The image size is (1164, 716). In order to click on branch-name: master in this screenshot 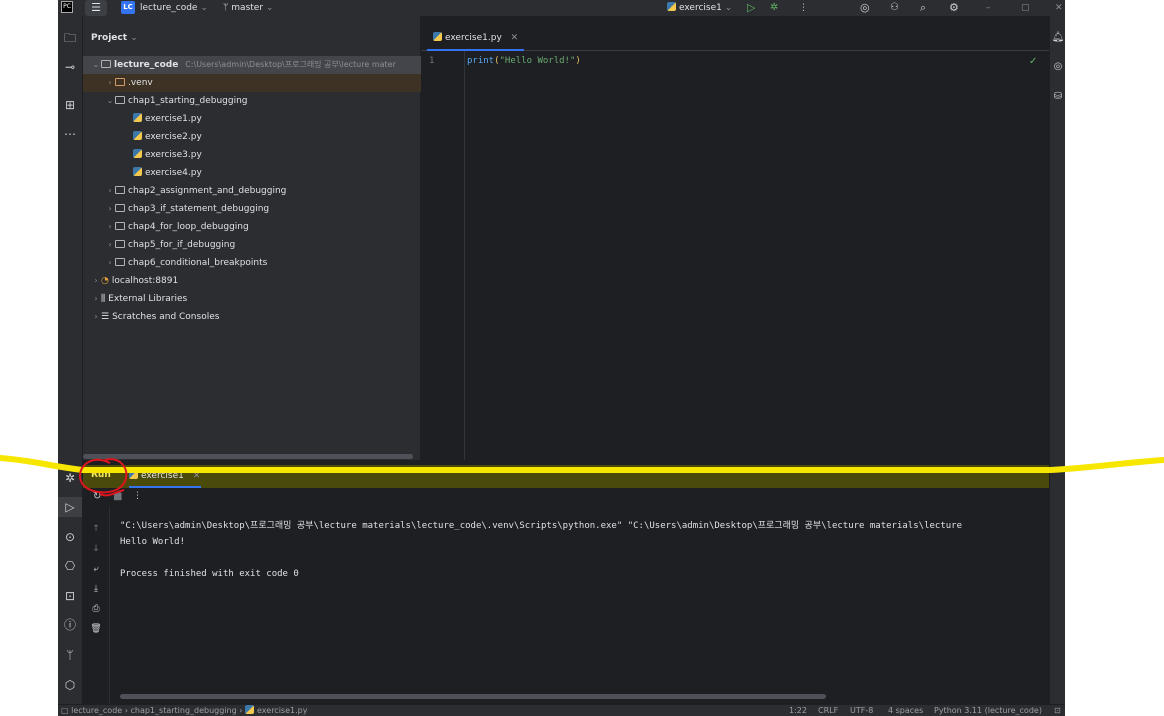, I will do `click(247, 8)`.